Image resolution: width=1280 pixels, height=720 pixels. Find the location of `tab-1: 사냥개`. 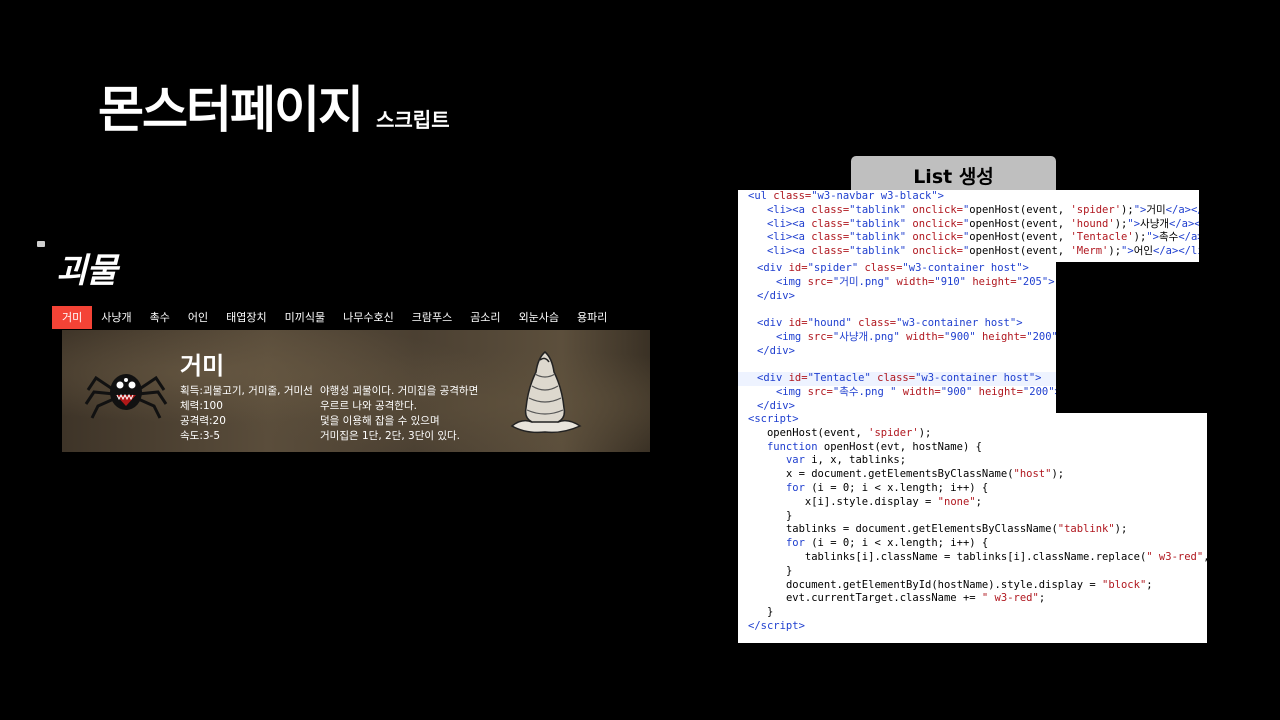

tab-1: 사냥개 is located at coordinates (116, 317).